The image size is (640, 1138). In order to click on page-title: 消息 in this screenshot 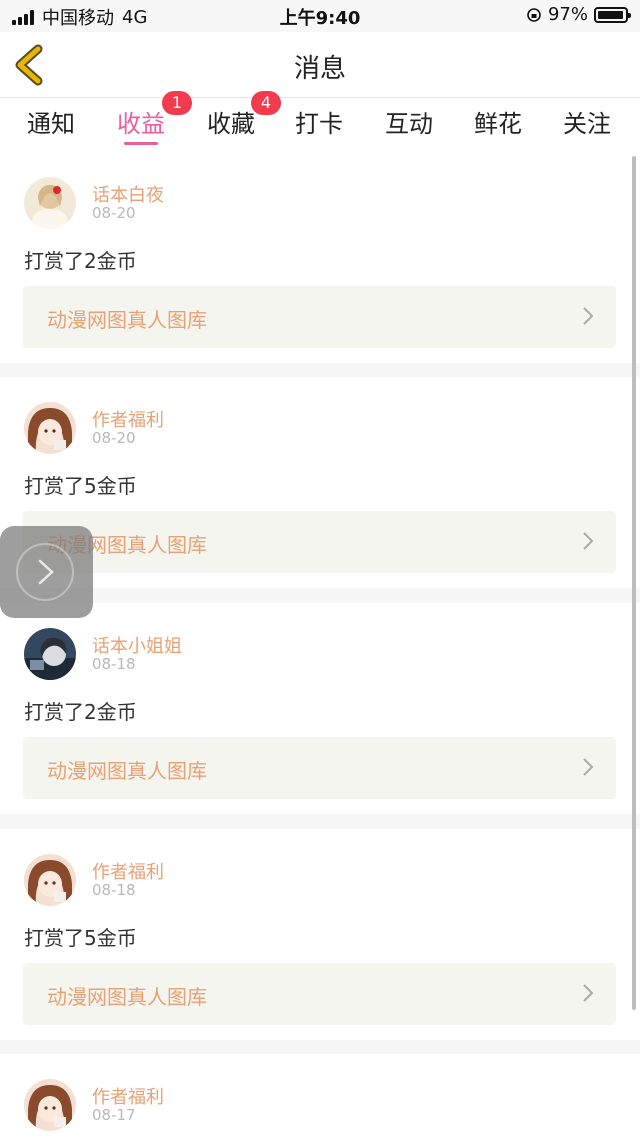, I will do `click(319, 69)`.